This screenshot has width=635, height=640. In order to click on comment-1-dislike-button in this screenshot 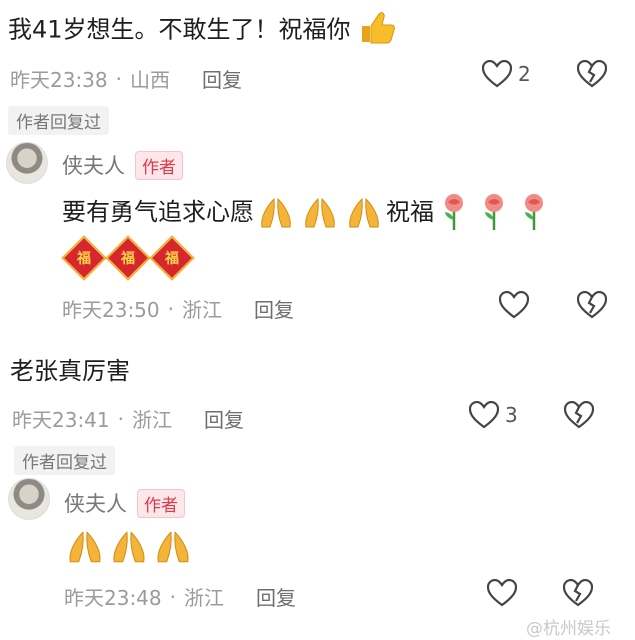, I will do `click(592, 75)`.